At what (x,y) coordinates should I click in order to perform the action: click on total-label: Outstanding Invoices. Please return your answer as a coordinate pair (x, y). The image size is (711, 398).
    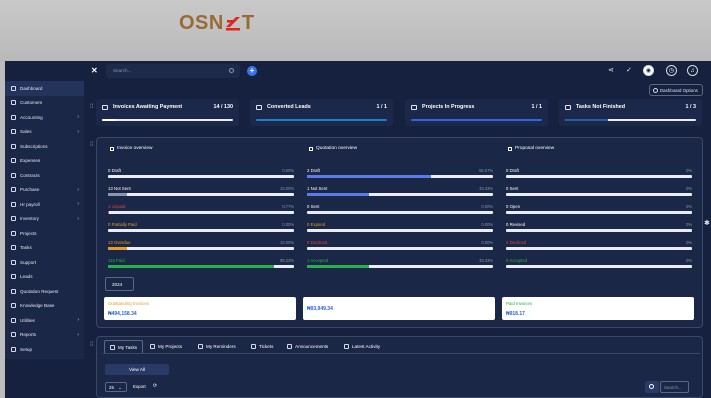
    Looking at the image, I should click on (129, 303).